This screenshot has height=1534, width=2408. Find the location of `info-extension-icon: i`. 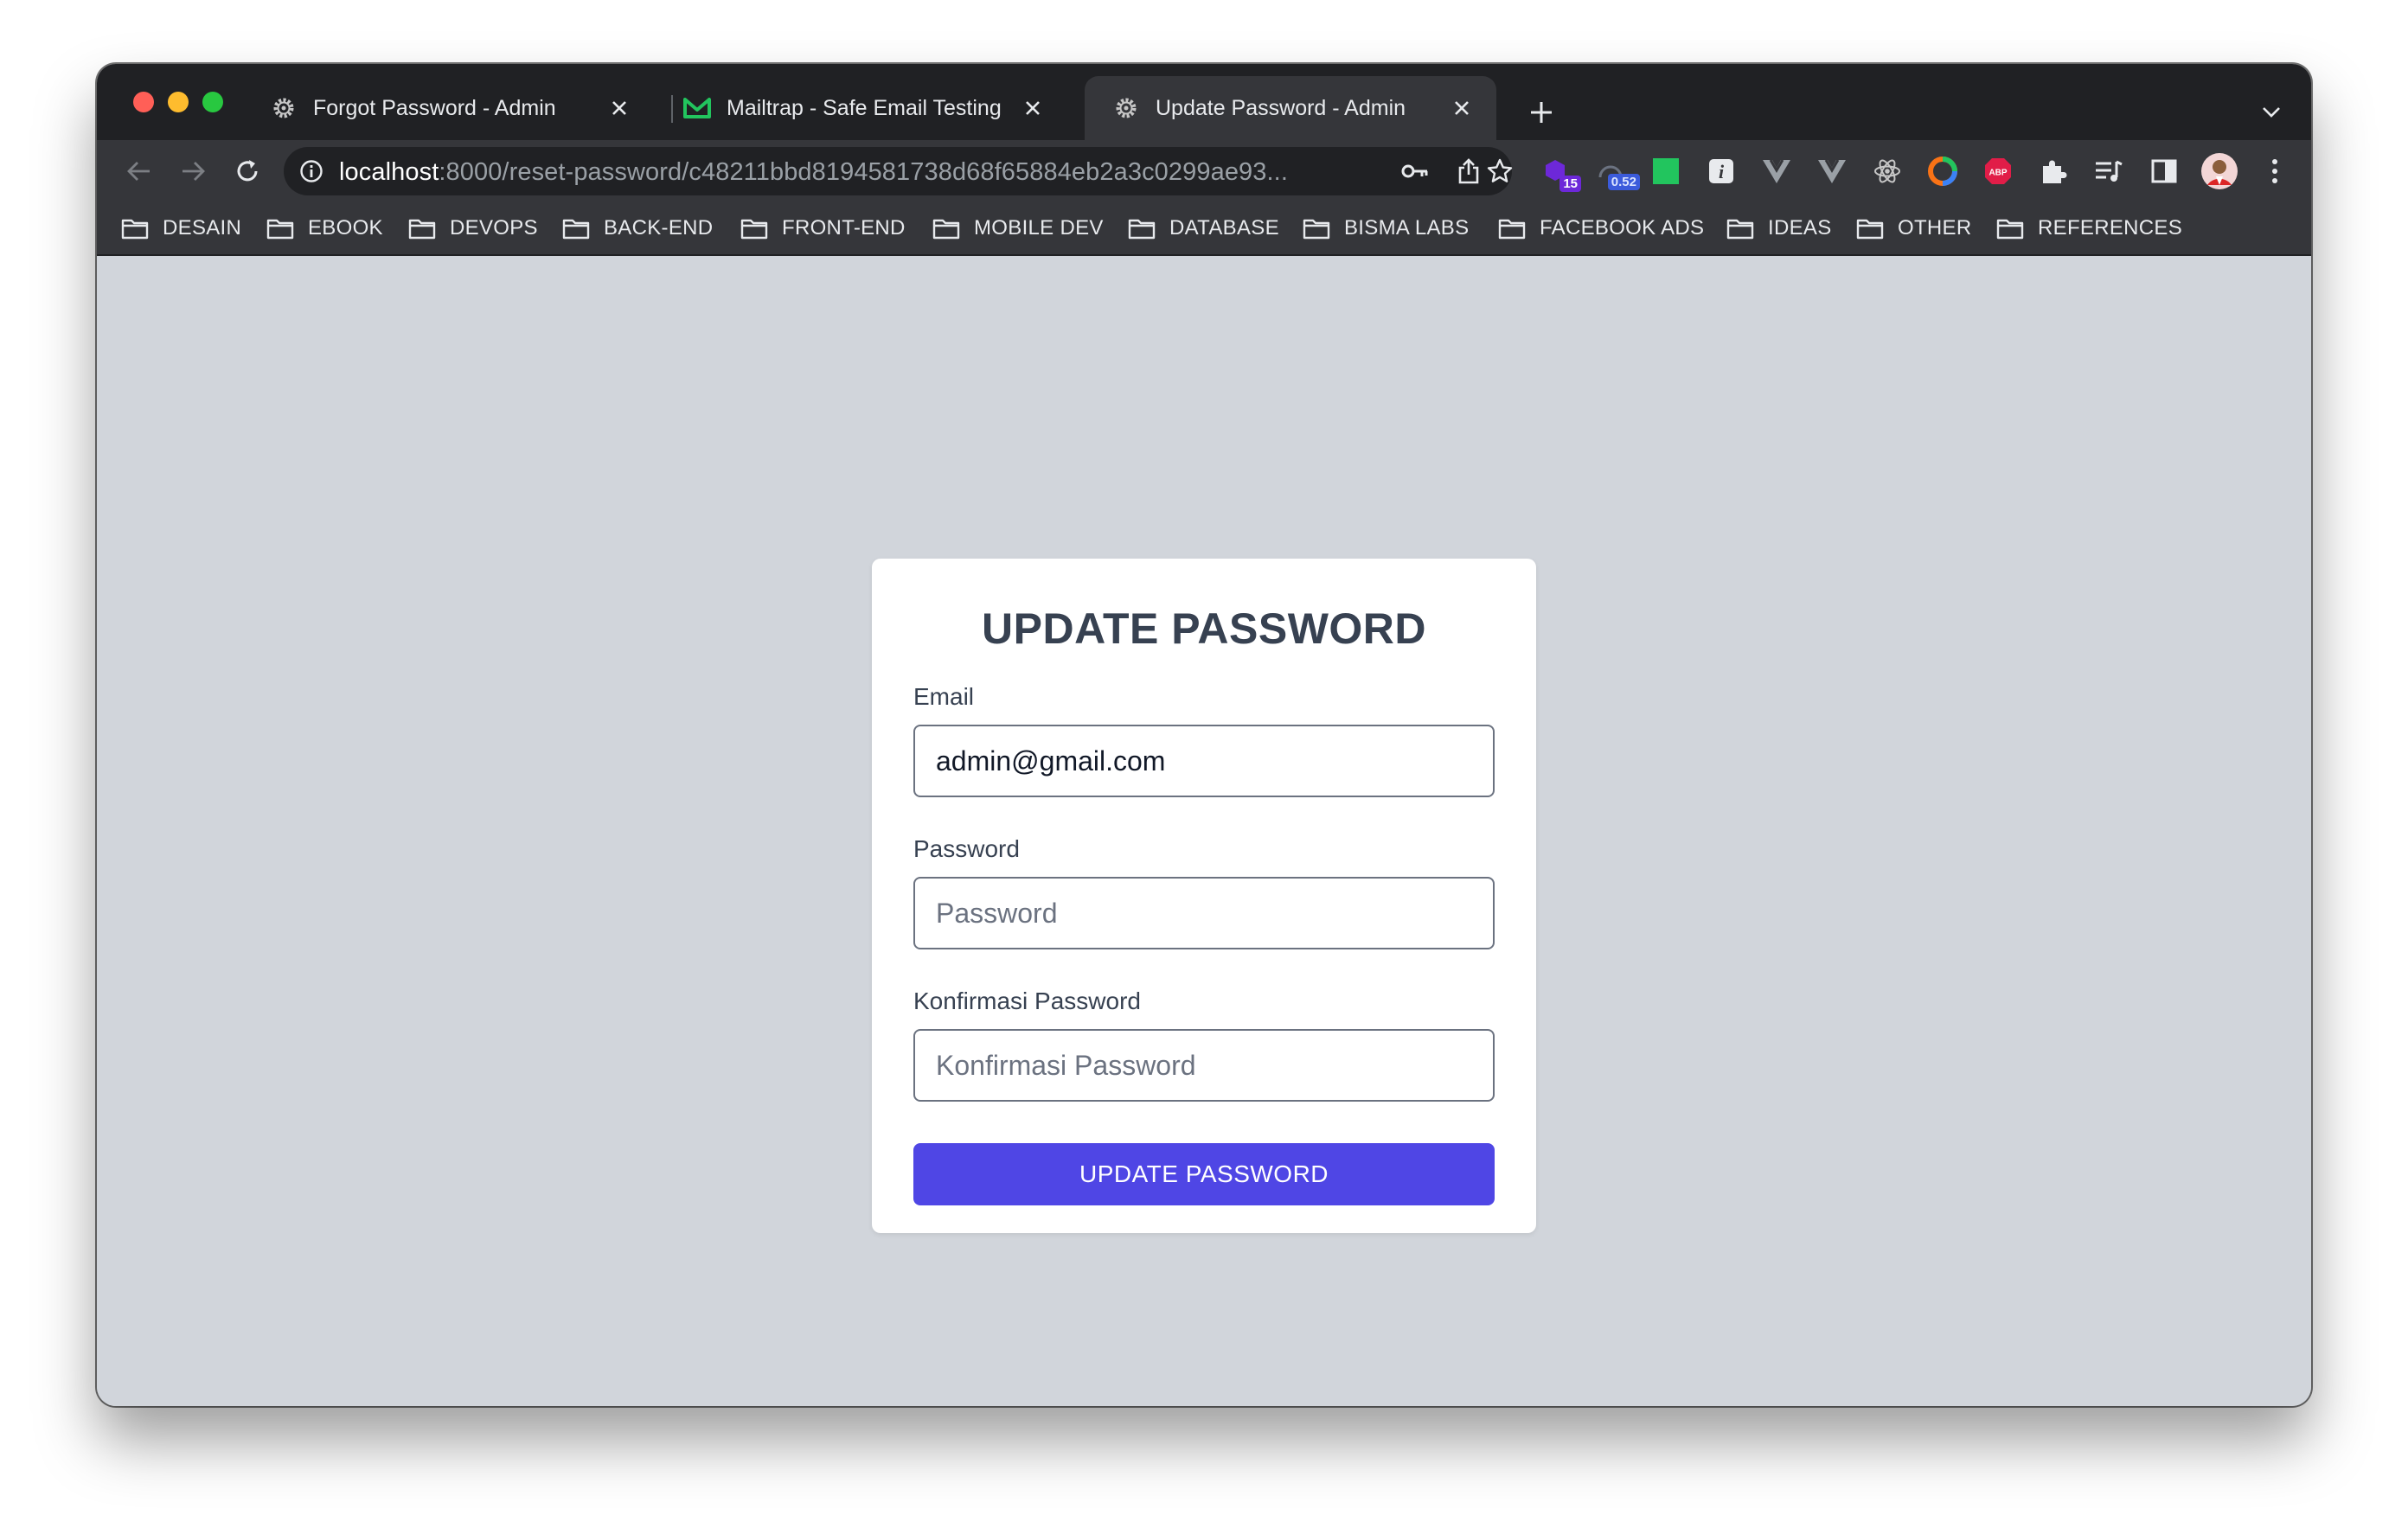

info-extension-icon: i is located at coordinates (1721, 171).